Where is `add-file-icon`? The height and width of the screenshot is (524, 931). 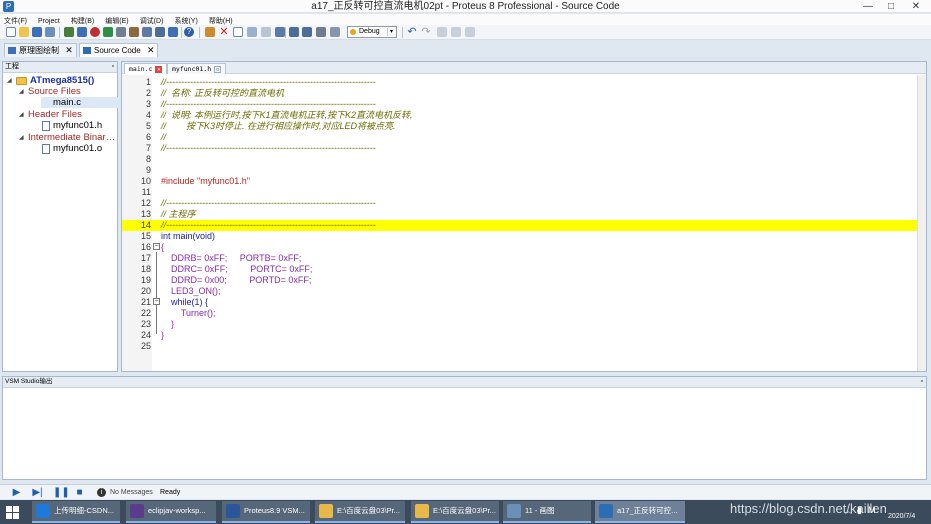
add-file-icon is located at coordinates (252, 32).